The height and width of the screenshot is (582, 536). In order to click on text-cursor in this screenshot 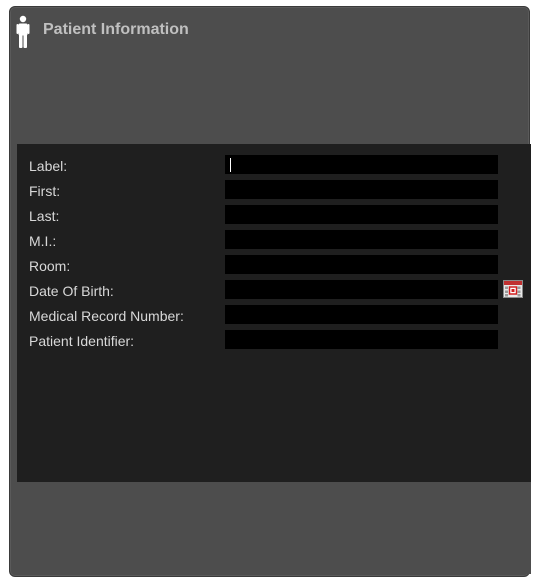, I will do `click(230, 165)`.